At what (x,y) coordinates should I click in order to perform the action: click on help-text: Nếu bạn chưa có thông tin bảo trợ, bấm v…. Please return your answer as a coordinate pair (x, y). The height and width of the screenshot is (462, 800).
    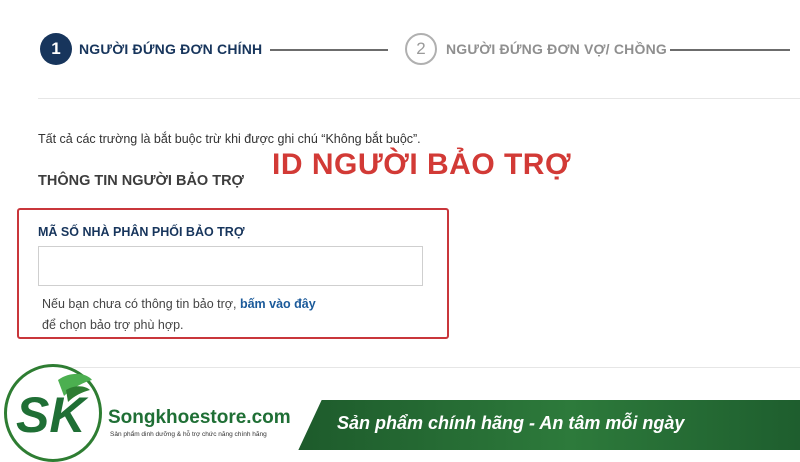
    Looking at the image, I should click on (179, 304).